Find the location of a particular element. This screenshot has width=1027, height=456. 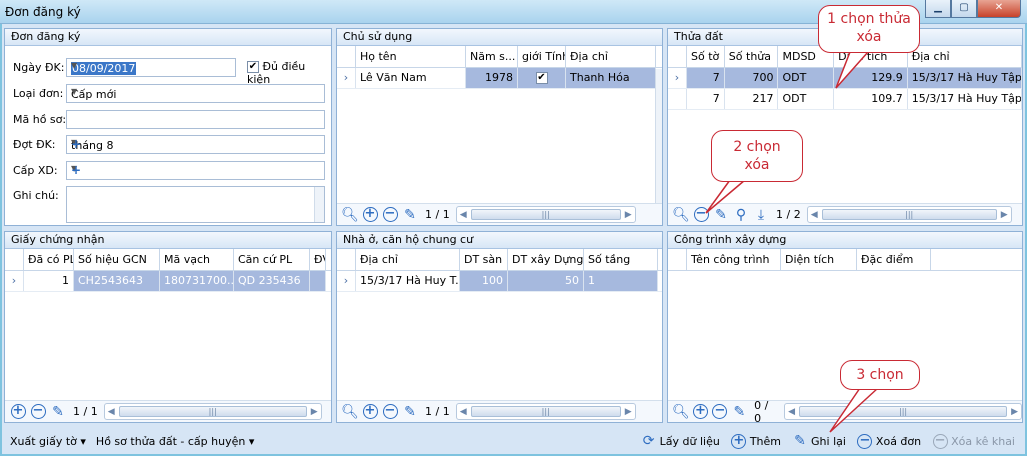

cell-dia-chi: Thanh Hóa is located at coordinates (611, 78).